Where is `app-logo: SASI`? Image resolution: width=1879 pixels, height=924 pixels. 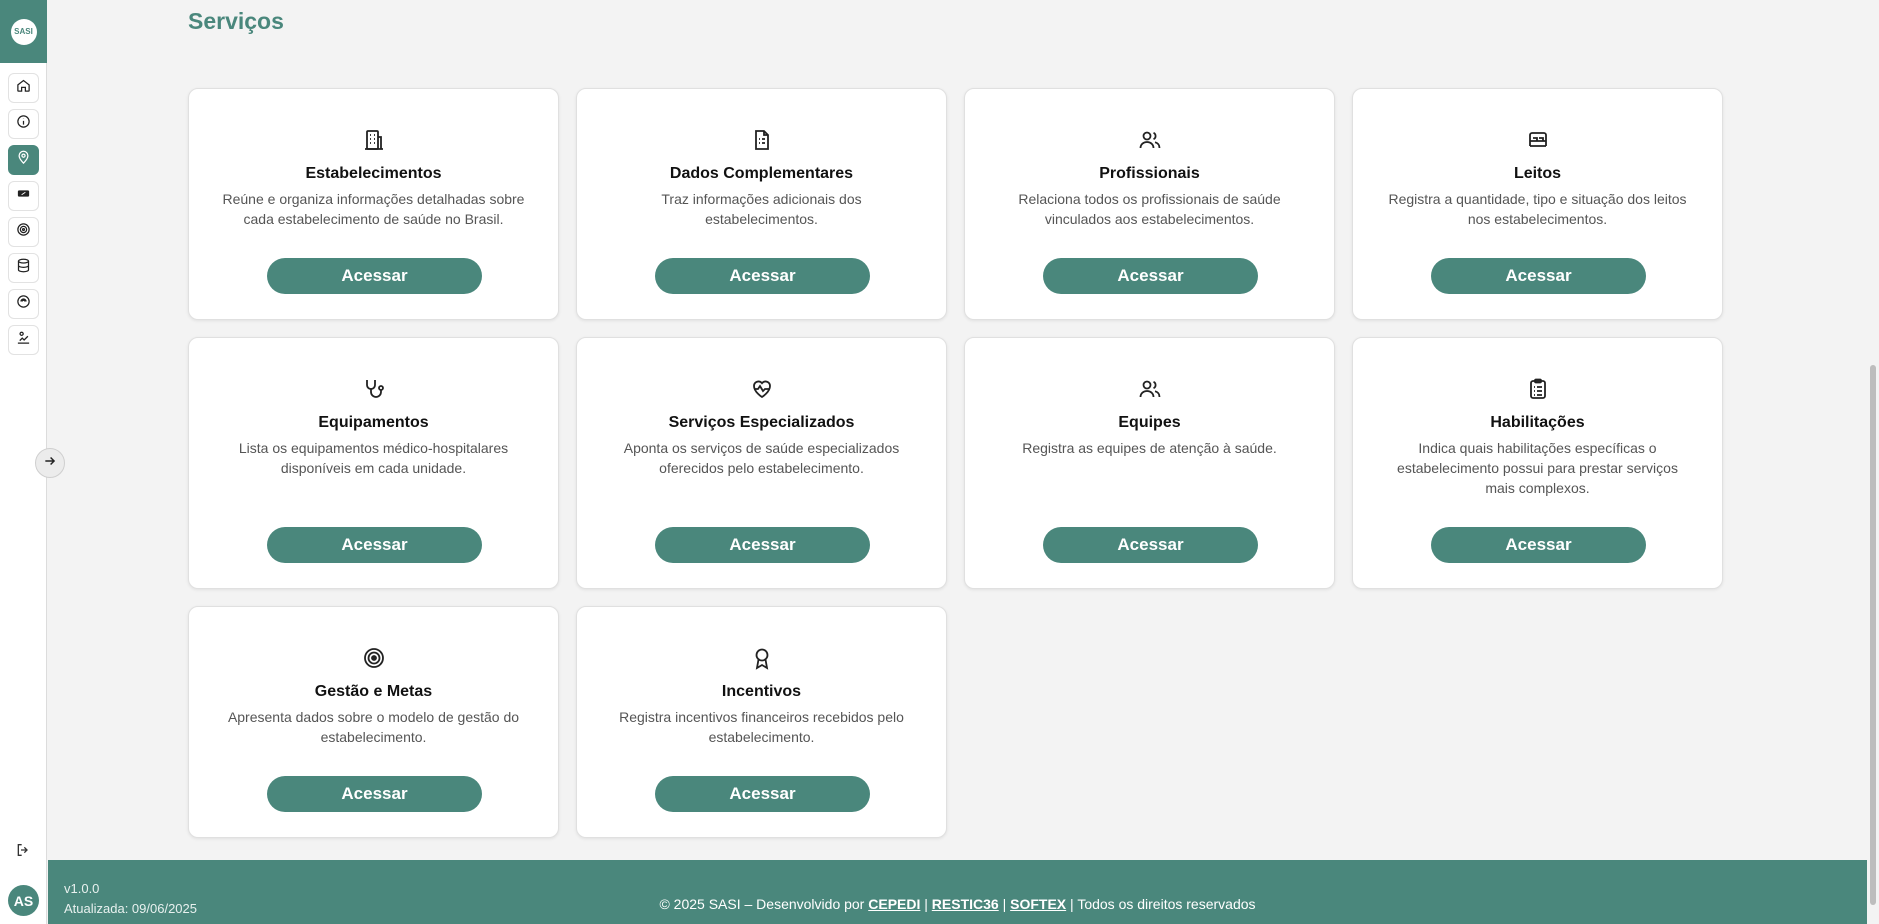
app-logo: SASI is located at coordinates (23, 31).